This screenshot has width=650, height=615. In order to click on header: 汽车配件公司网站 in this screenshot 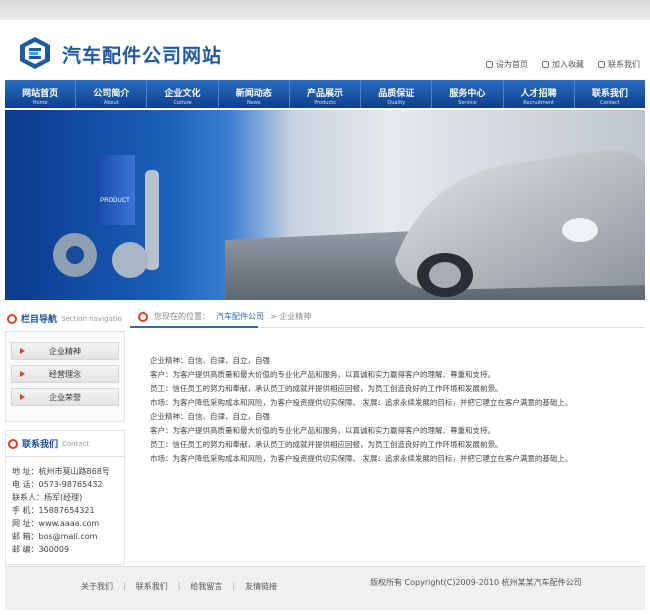, I will do `click(325, 50)`.